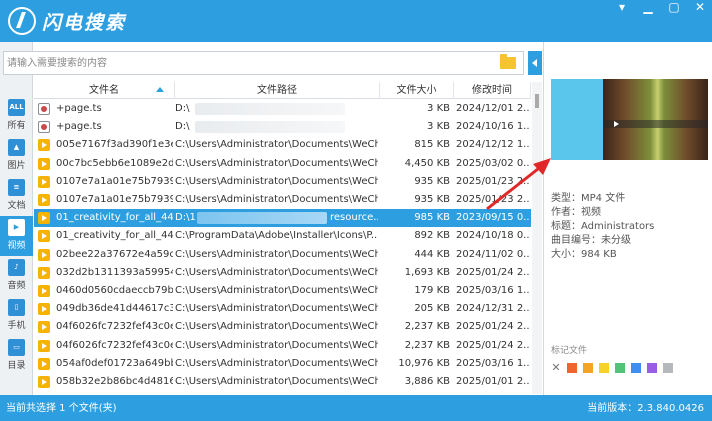 The height and width of the screenshot is (421, 712). What do you see at coordinates (645, 408) in the screenshot?
I see `version-label: 当前版本：2.3.840.0426` at bounding box center [645, 408].